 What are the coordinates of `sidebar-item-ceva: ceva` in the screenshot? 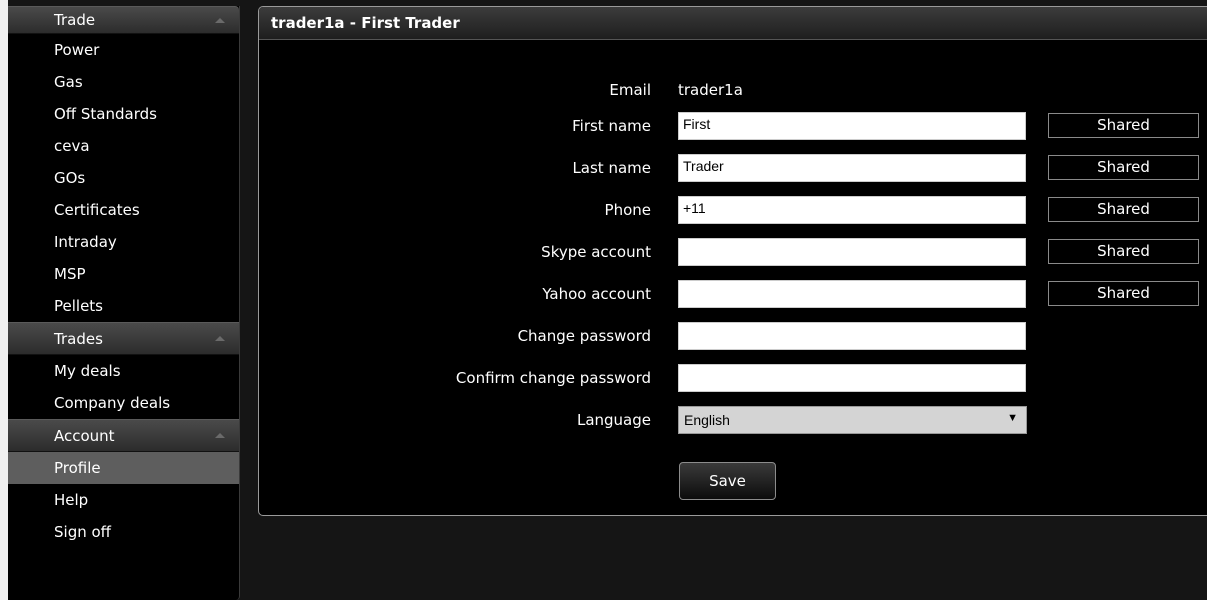 It's located at (123, 146).